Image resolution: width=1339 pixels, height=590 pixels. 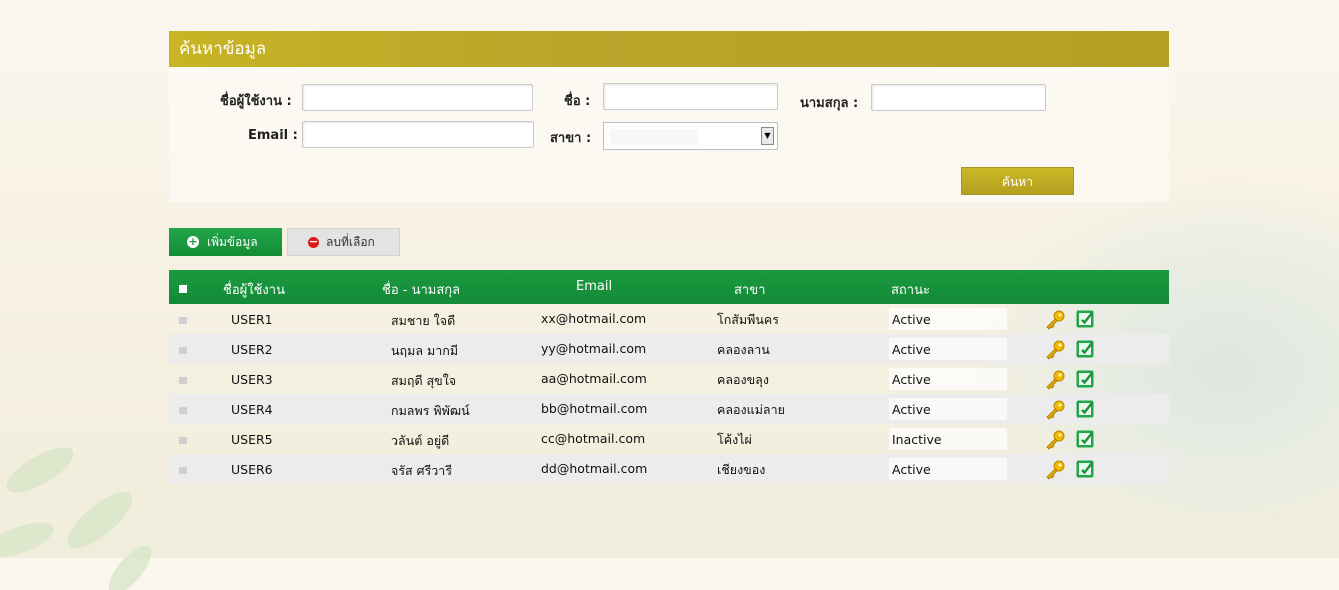 What do you see at coordinates (313, 241) in the screenshot?
I see `minus-circle-icon: −` at bounding box center [313, 241].